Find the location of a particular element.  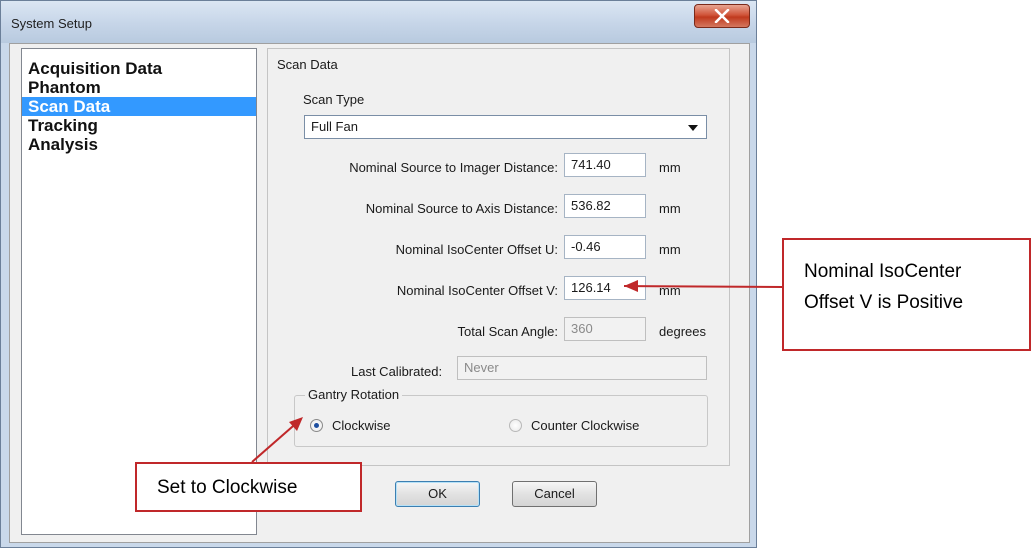

arrow-line-clockwise is located at coordinates (276, 441).